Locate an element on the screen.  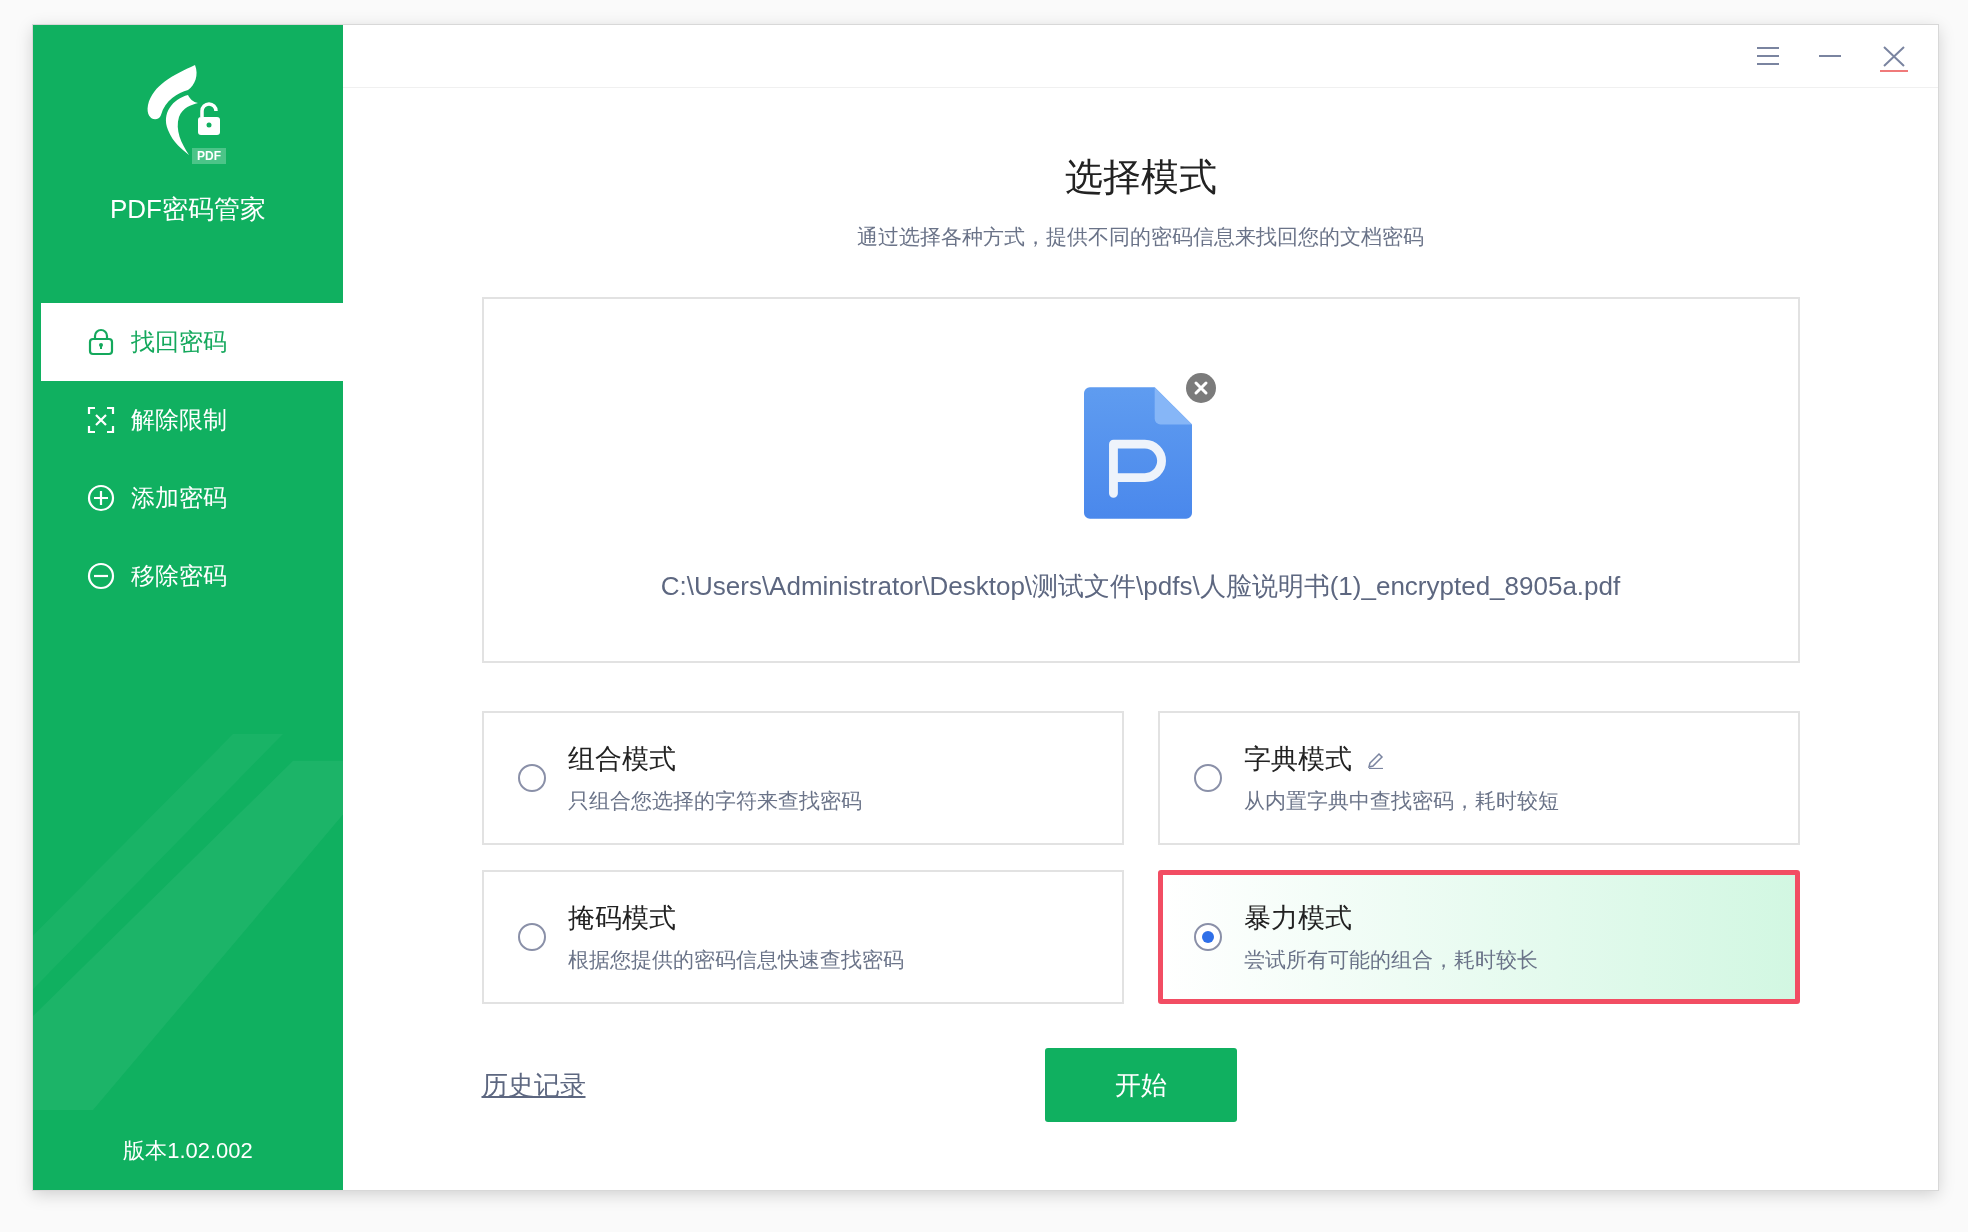
logo-badge: PDF is located at coordinates (209, 156).